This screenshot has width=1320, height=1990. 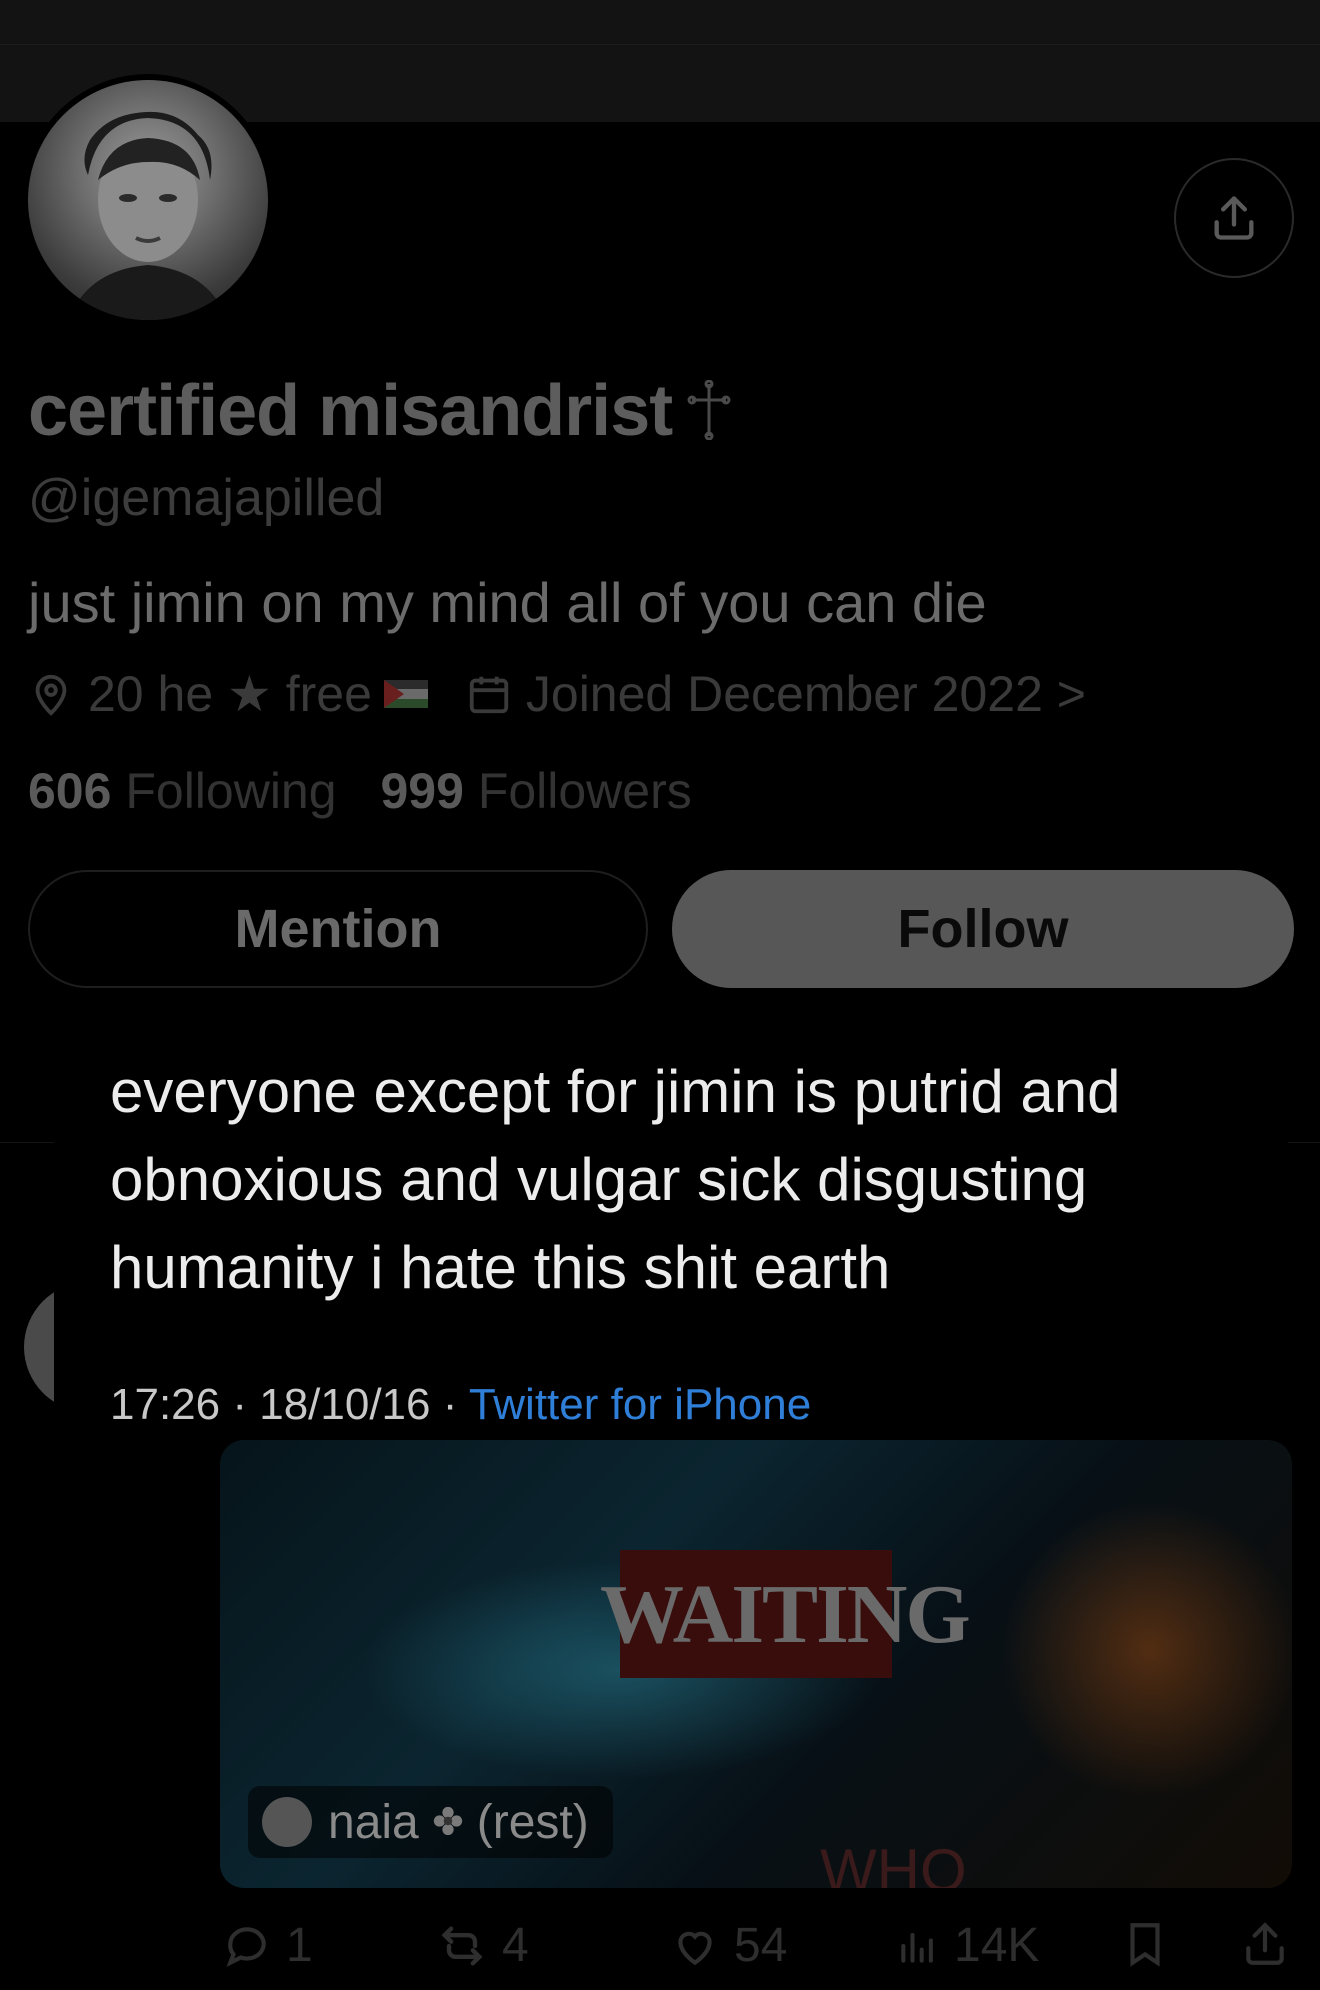 I want to click on follow-button: Follow, so click(x=983, y=929).